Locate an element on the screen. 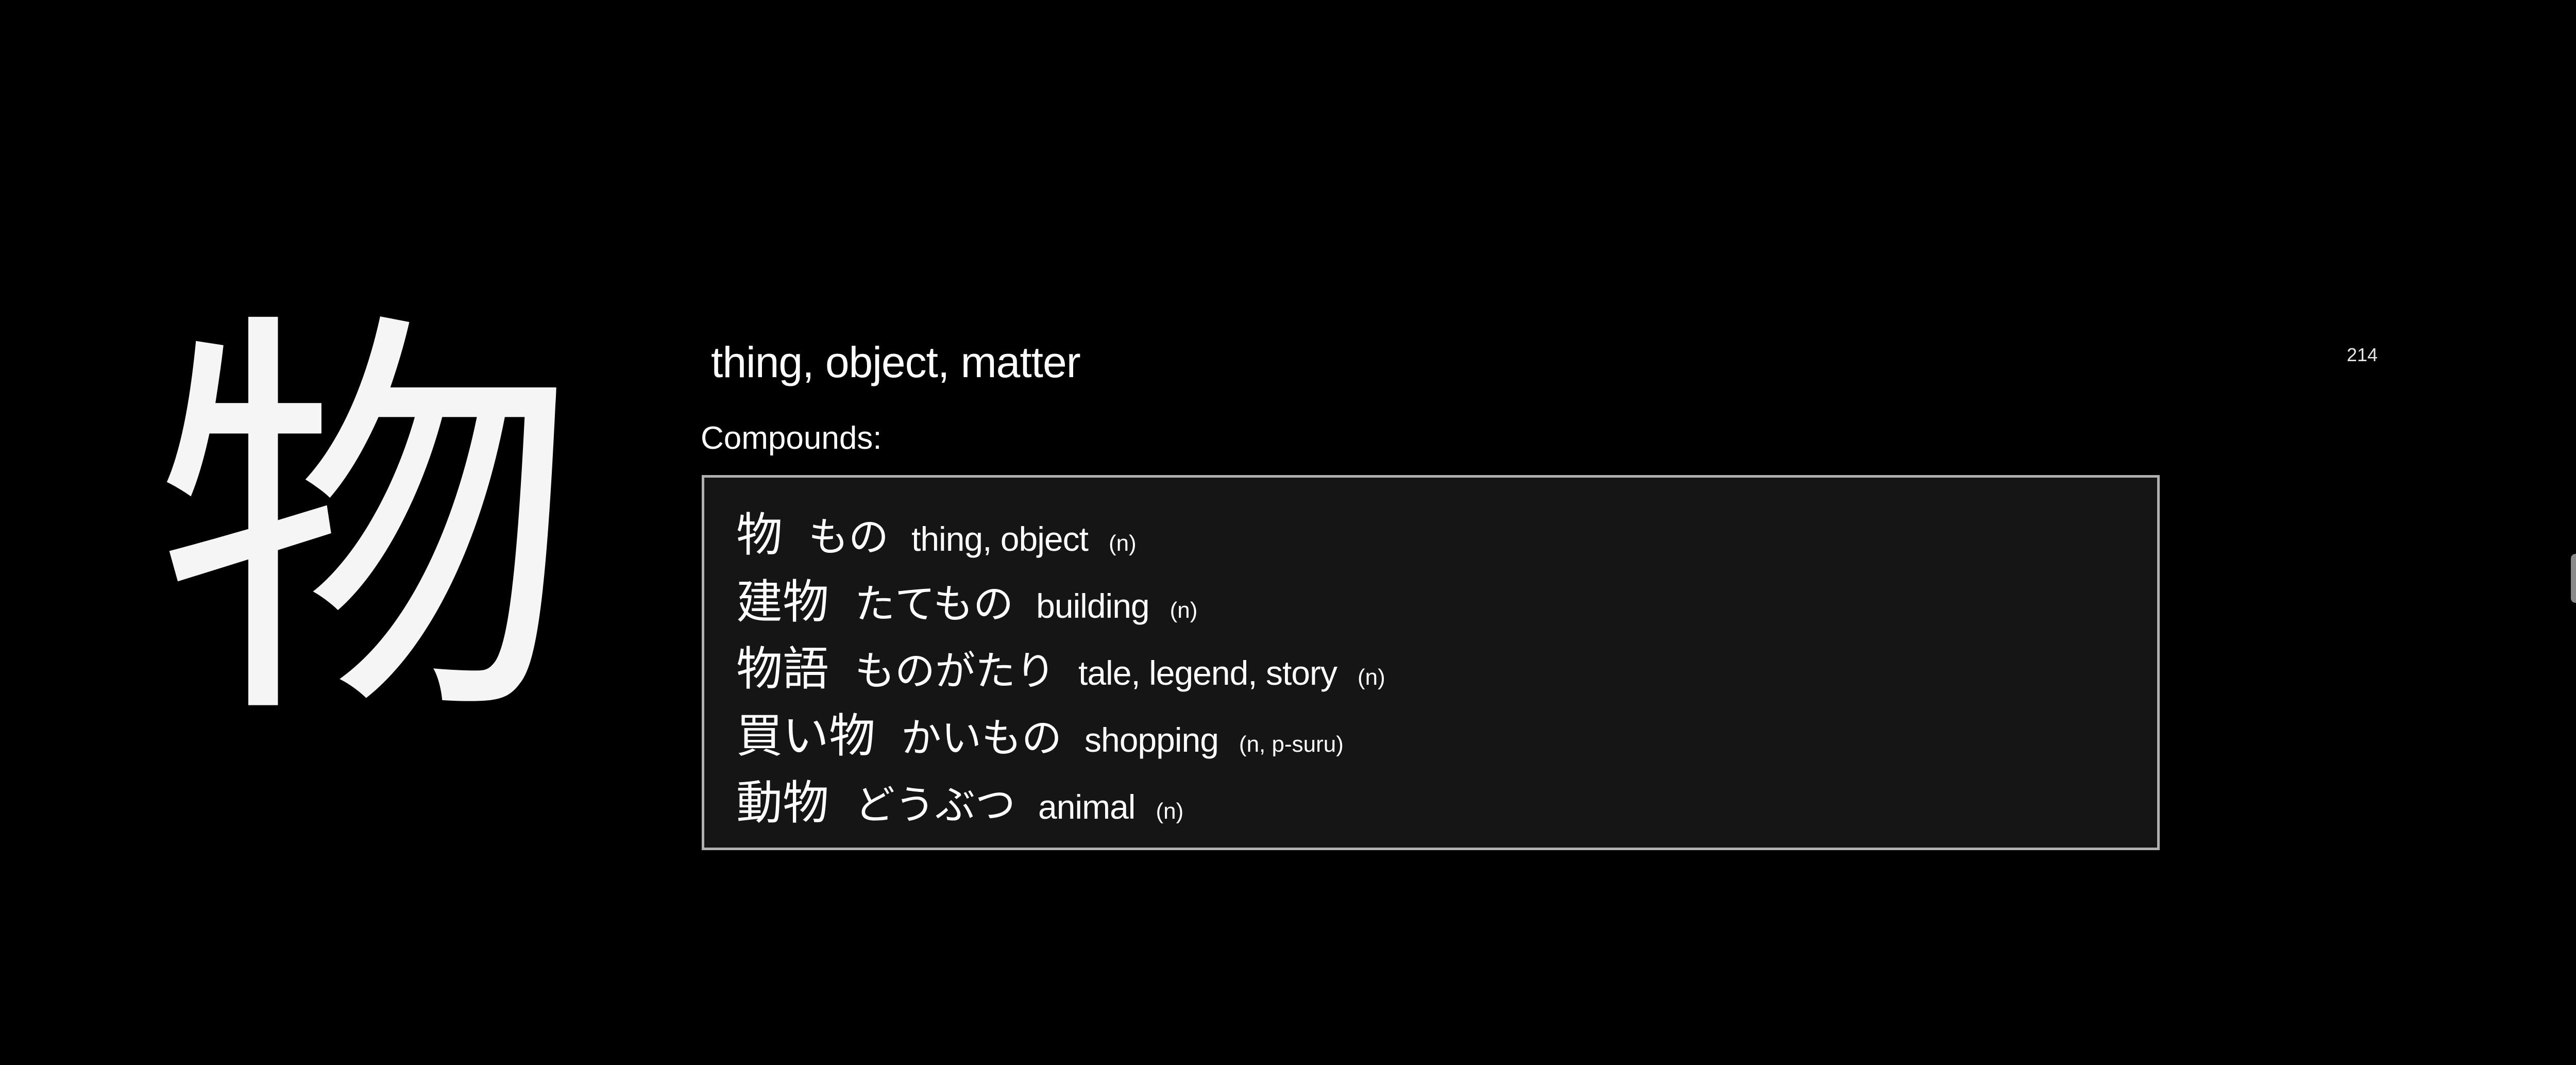  kanji-character: 物 is located at coordinates (366, 525).